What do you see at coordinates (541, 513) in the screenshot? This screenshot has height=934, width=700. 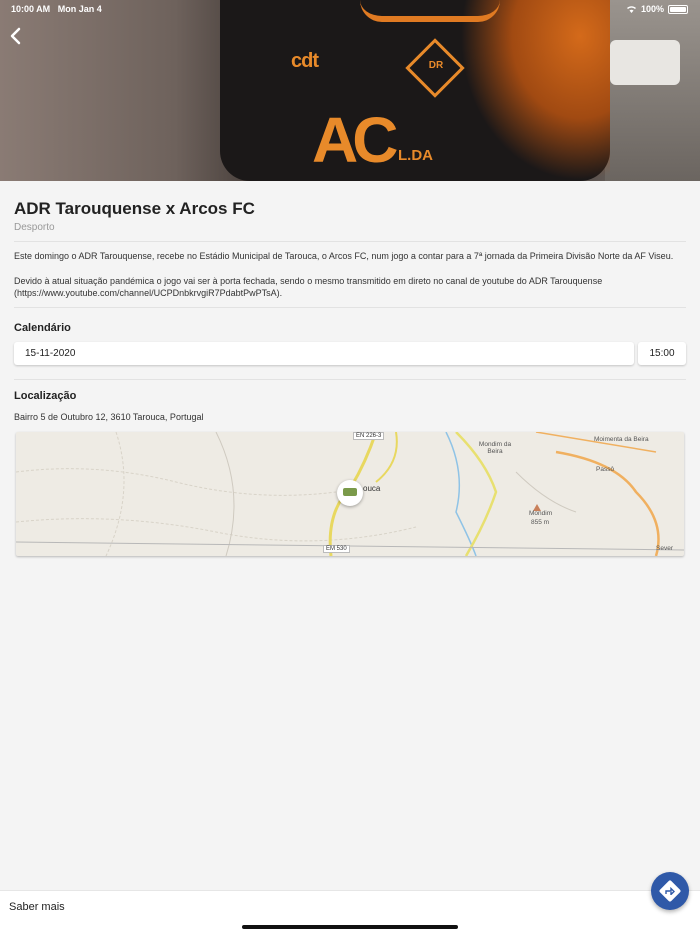 I see `map-peak-label: Mondim` at bounding box center [541, 513].